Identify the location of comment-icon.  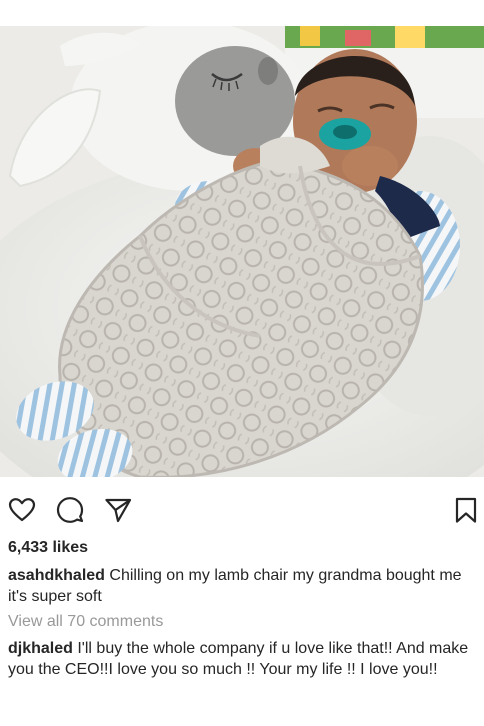
(70, 510).